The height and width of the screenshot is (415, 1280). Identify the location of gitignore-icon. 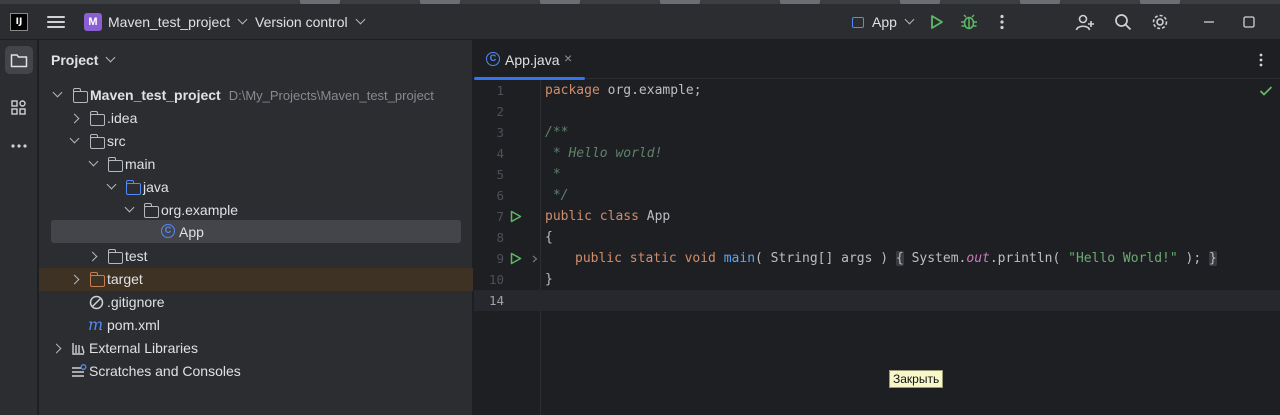
(96, 302).